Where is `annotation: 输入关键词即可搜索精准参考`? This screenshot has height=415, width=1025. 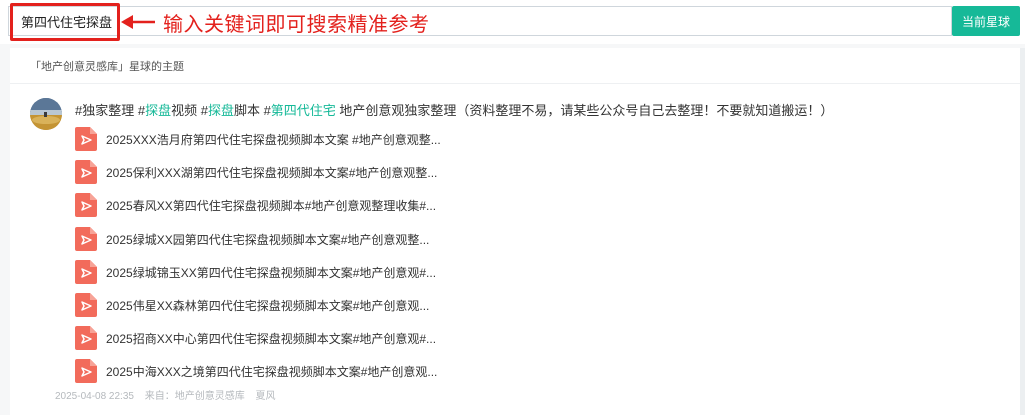
annotation: 输入关键词即可搜索精准参考 is located at coordinates (275, 22).